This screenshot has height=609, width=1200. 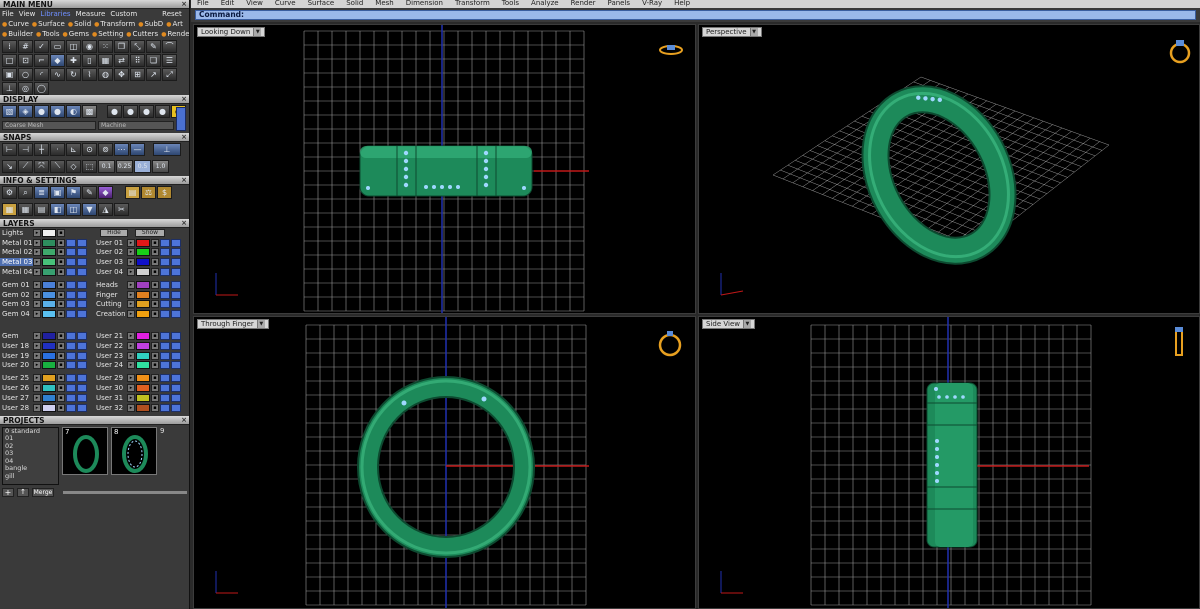 What do you see at coordinates (37, 232) in the screenshot?
I see `lights-visibility-toggle: ▸` at bounding box center [37, 232].